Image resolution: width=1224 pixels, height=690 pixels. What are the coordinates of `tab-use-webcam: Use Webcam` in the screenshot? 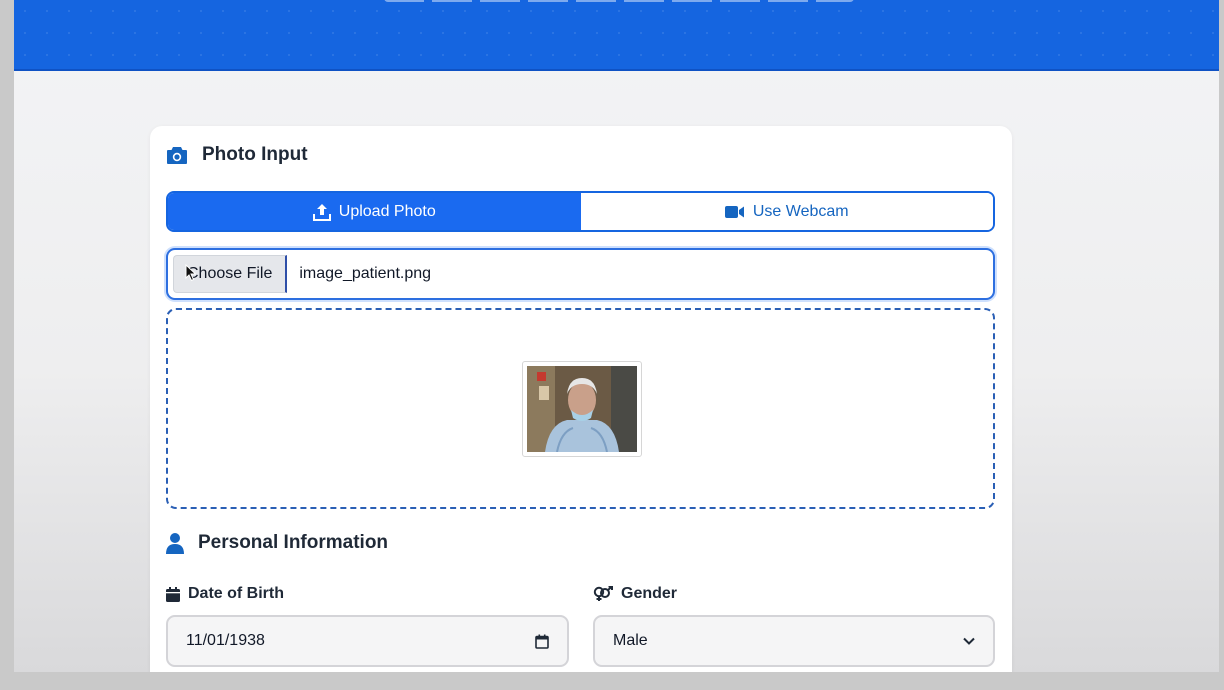 It's located at (786, 211).